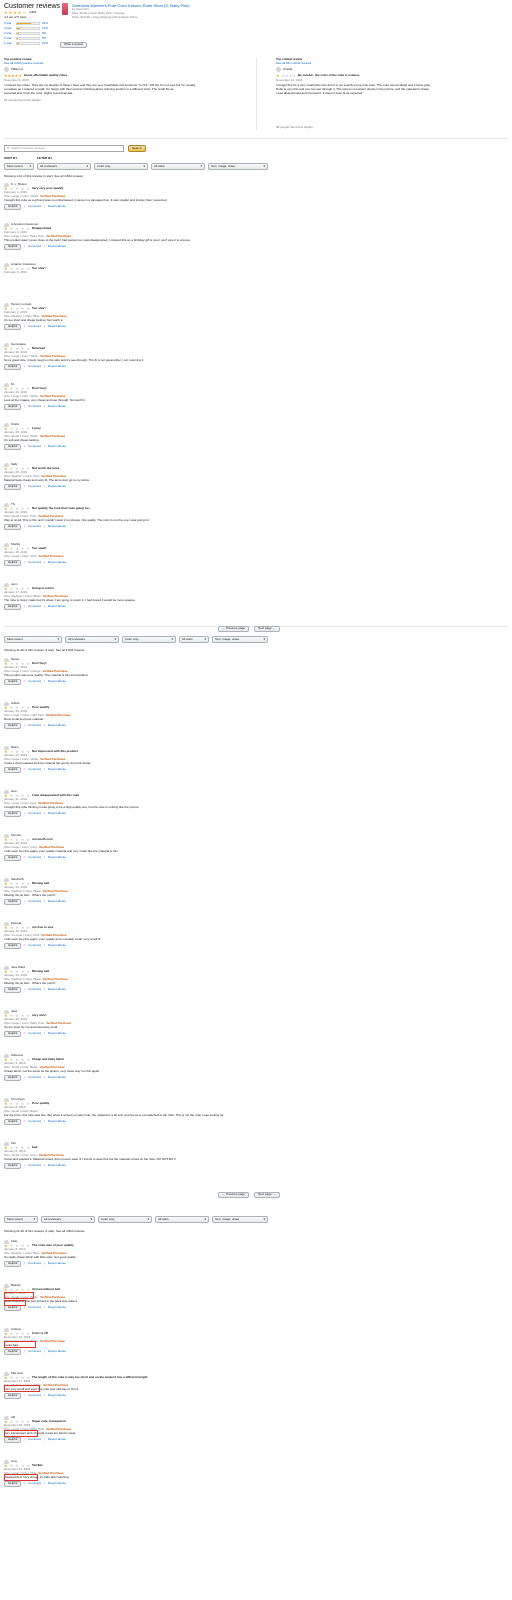 Image resolution: width=512 pixels, height=1600 pixels. Describe the element at coordinates (37, 1466) in the screenshot. I see `review-title: Terrible` at that location.